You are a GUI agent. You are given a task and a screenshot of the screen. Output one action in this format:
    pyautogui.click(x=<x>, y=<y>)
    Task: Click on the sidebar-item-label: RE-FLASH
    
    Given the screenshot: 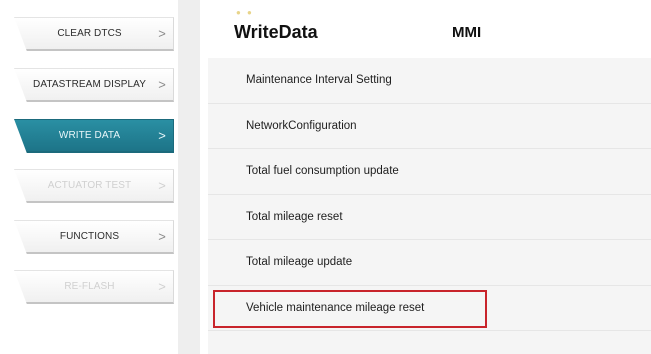 What is the action you would take?
    pyautogui.click(x=89, y=286)
    